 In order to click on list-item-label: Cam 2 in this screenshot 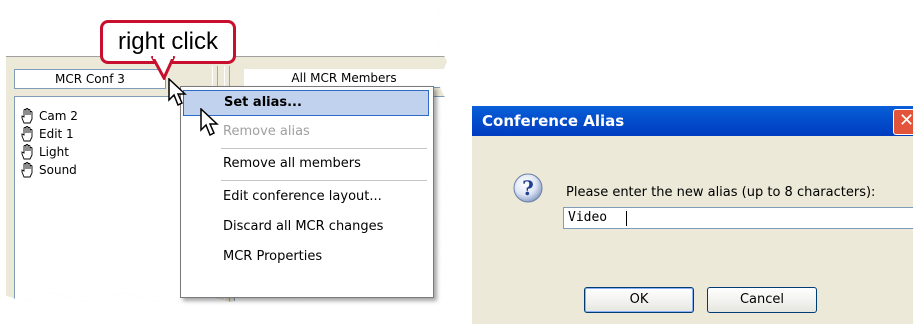, I will do `click(58, 116)`.